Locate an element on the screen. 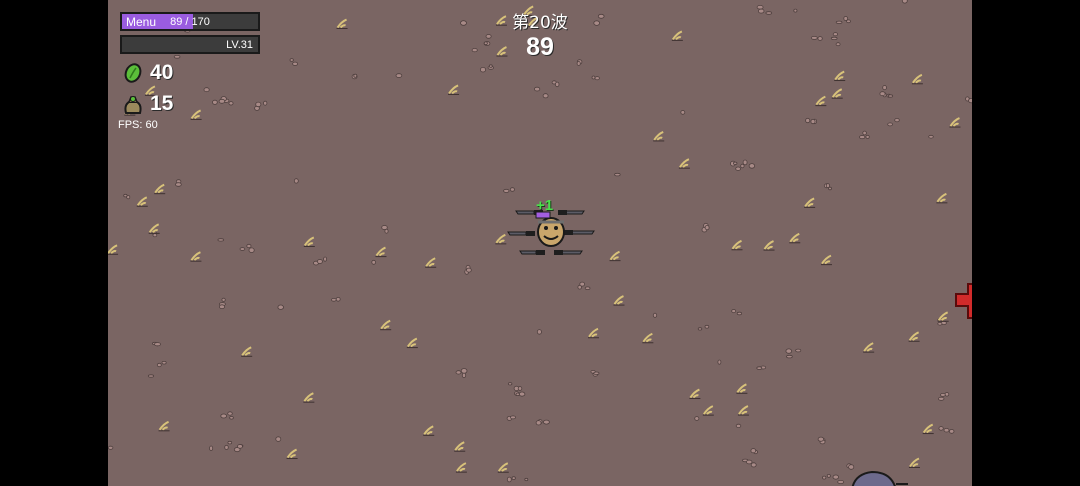 The image size is (1080, 486). potato-player is located at coordinates (550, 229).